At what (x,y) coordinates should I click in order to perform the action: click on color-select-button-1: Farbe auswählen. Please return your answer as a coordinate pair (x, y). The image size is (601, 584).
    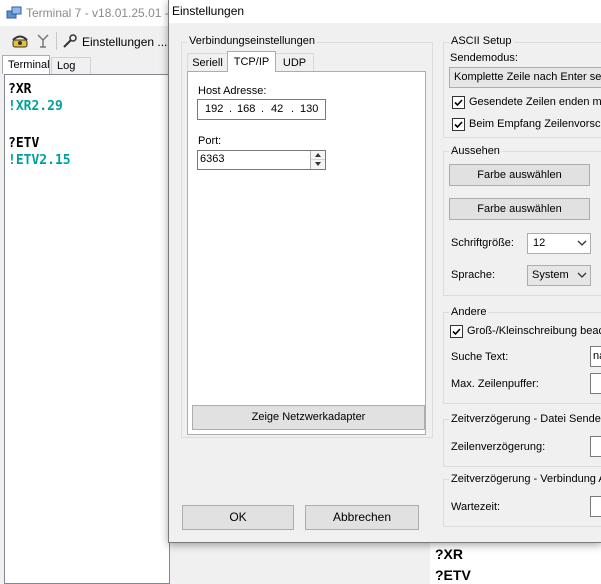
    Looking at the image, I should click on (519, 175).